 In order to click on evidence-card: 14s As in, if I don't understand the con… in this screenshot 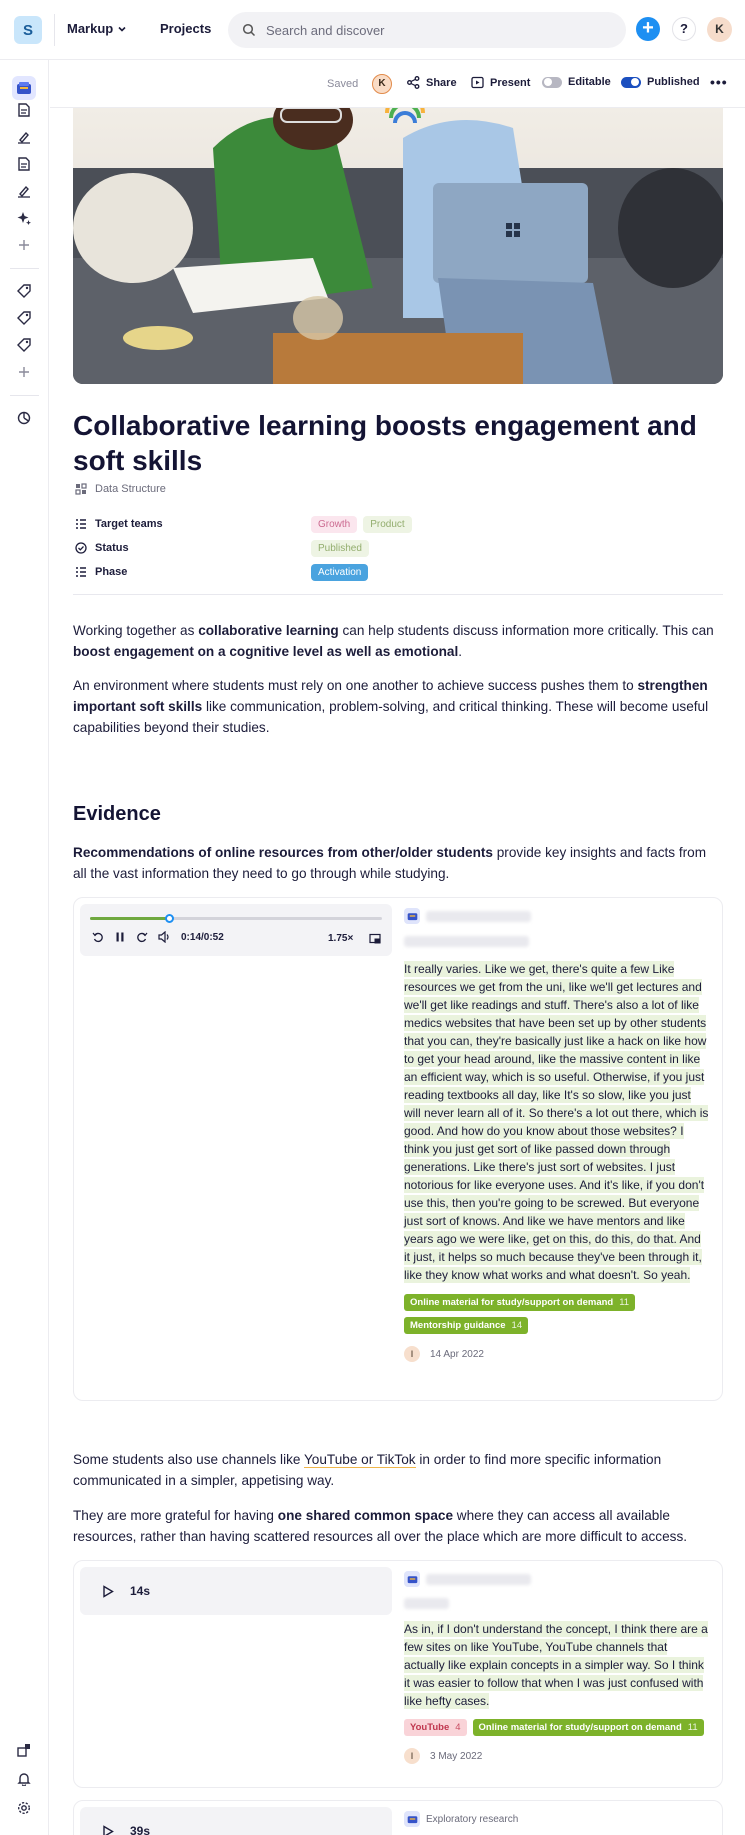, I will do `click(398, 1674)`.